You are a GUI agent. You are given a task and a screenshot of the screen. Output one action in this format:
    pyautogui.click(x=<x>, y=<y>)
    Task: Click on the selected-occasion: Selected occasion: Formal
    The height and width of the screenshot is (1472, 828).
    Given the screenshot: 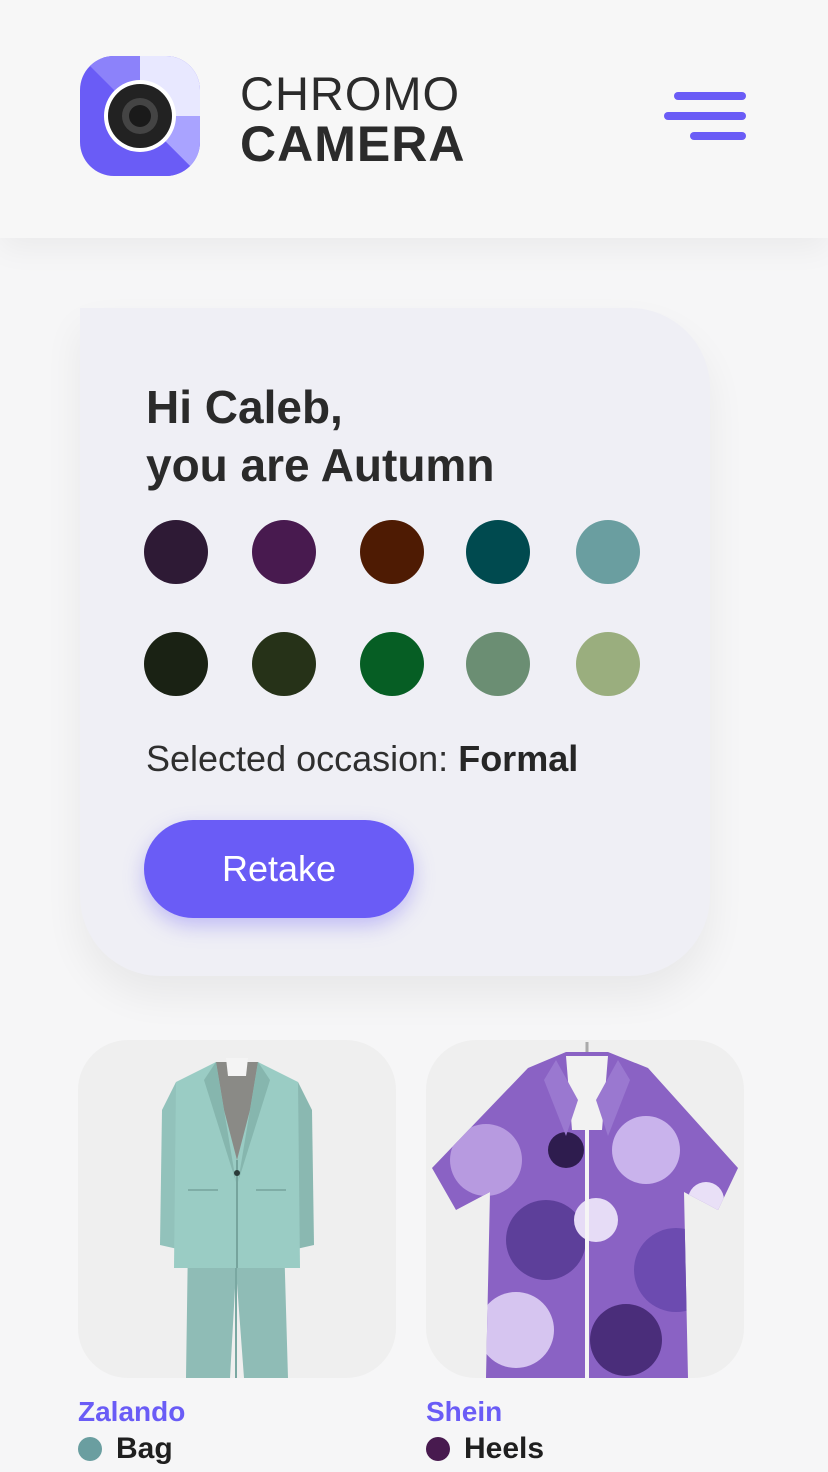 What is the action you would take?
    pyautogui.click(x=362, y=759)
    